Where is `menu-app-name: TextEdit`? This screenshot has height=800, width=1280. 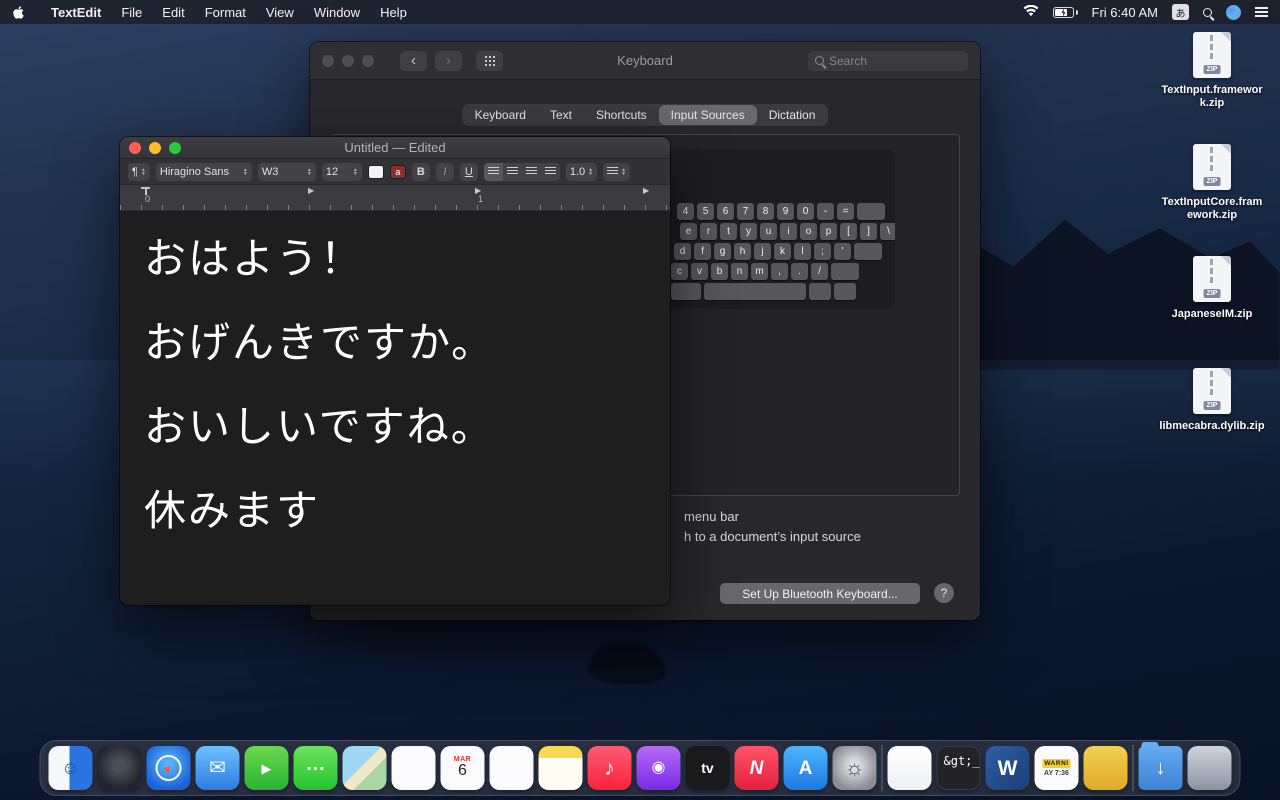 menu-app-name: TextEdit is located at coordinates (76, 12).